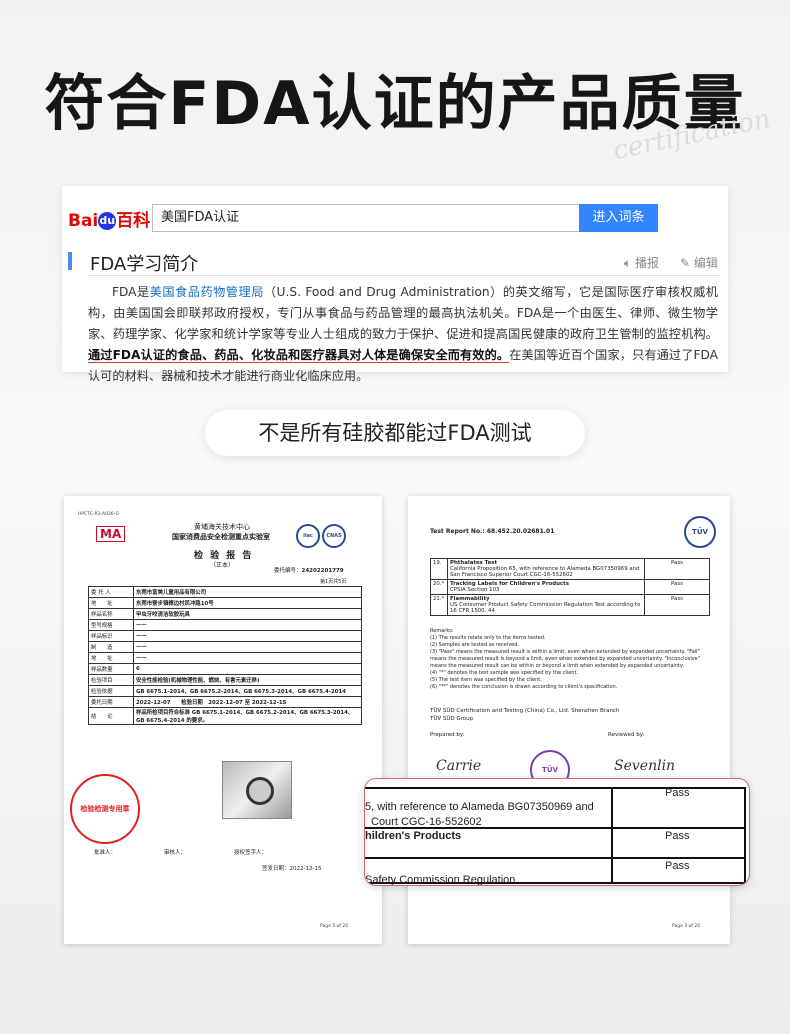 This screenshot has width=790, height=1034. What do you see at coordinates (251, 853) in the screenshot?
I see `authorized-signer-label: 授权签字人：` at bounding box center [251, 853].